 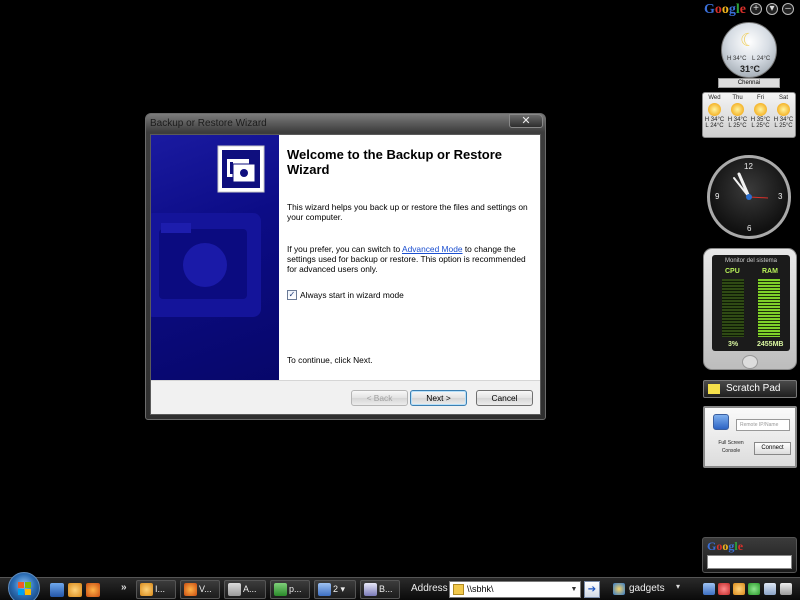 I want to click on next-button: Next >, so click(x=438, y=398).